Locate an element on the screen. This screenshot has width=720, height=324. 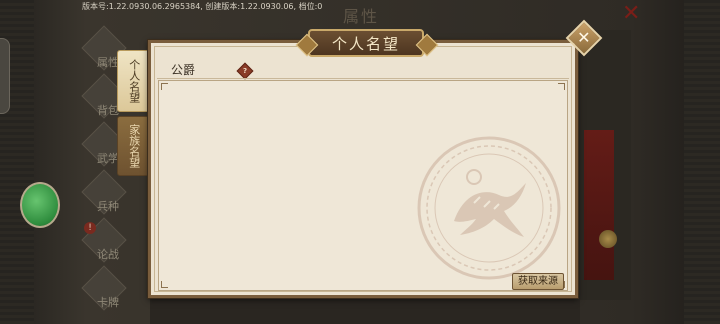
character-figure is located at coordinates (599, 205).